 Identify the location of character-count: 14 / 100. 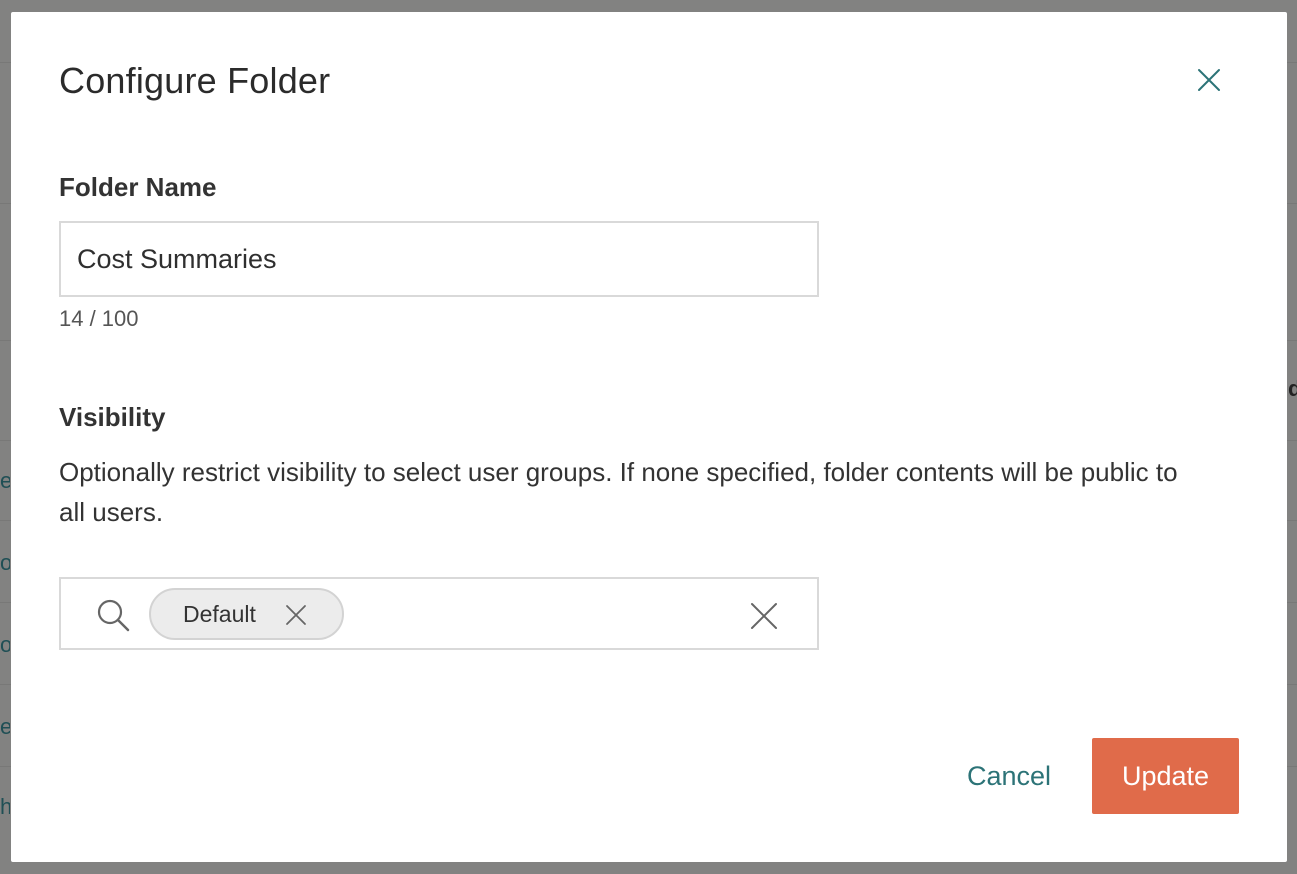
(99, 318).